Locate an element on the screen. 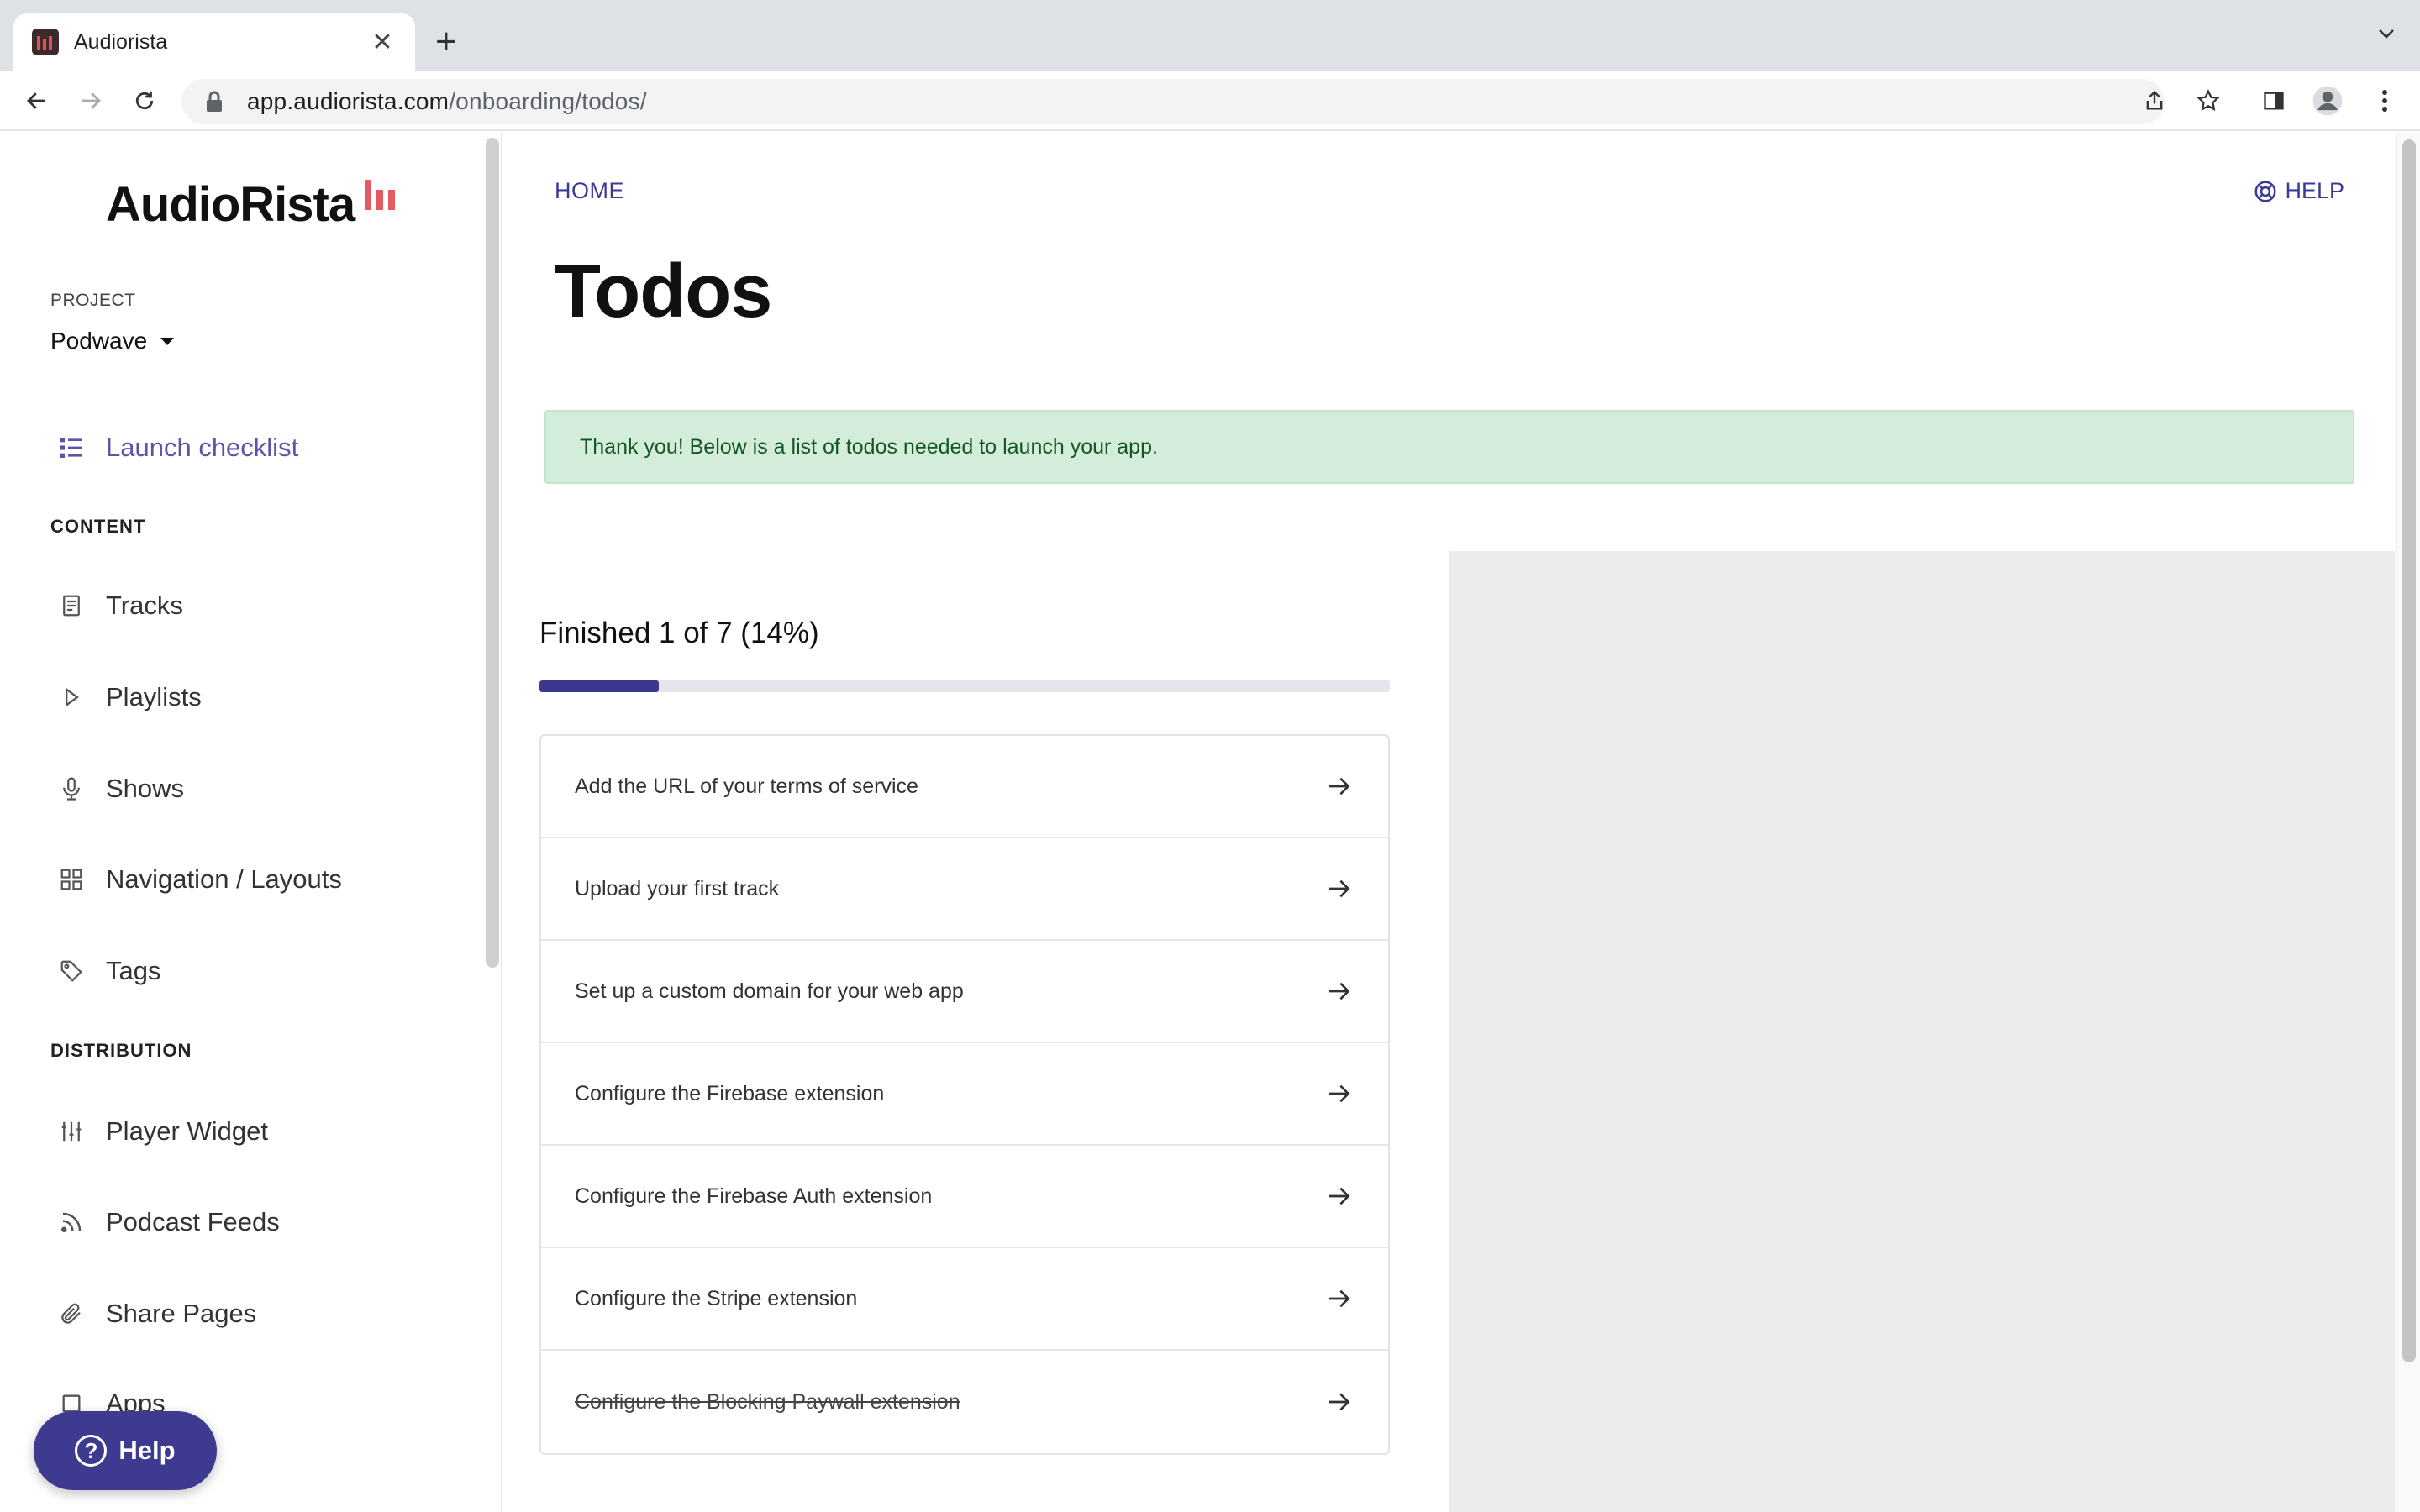 This screenshot has width=2420, height=1512. brand-logo: AudioRista is located at coordinates (231, 204).